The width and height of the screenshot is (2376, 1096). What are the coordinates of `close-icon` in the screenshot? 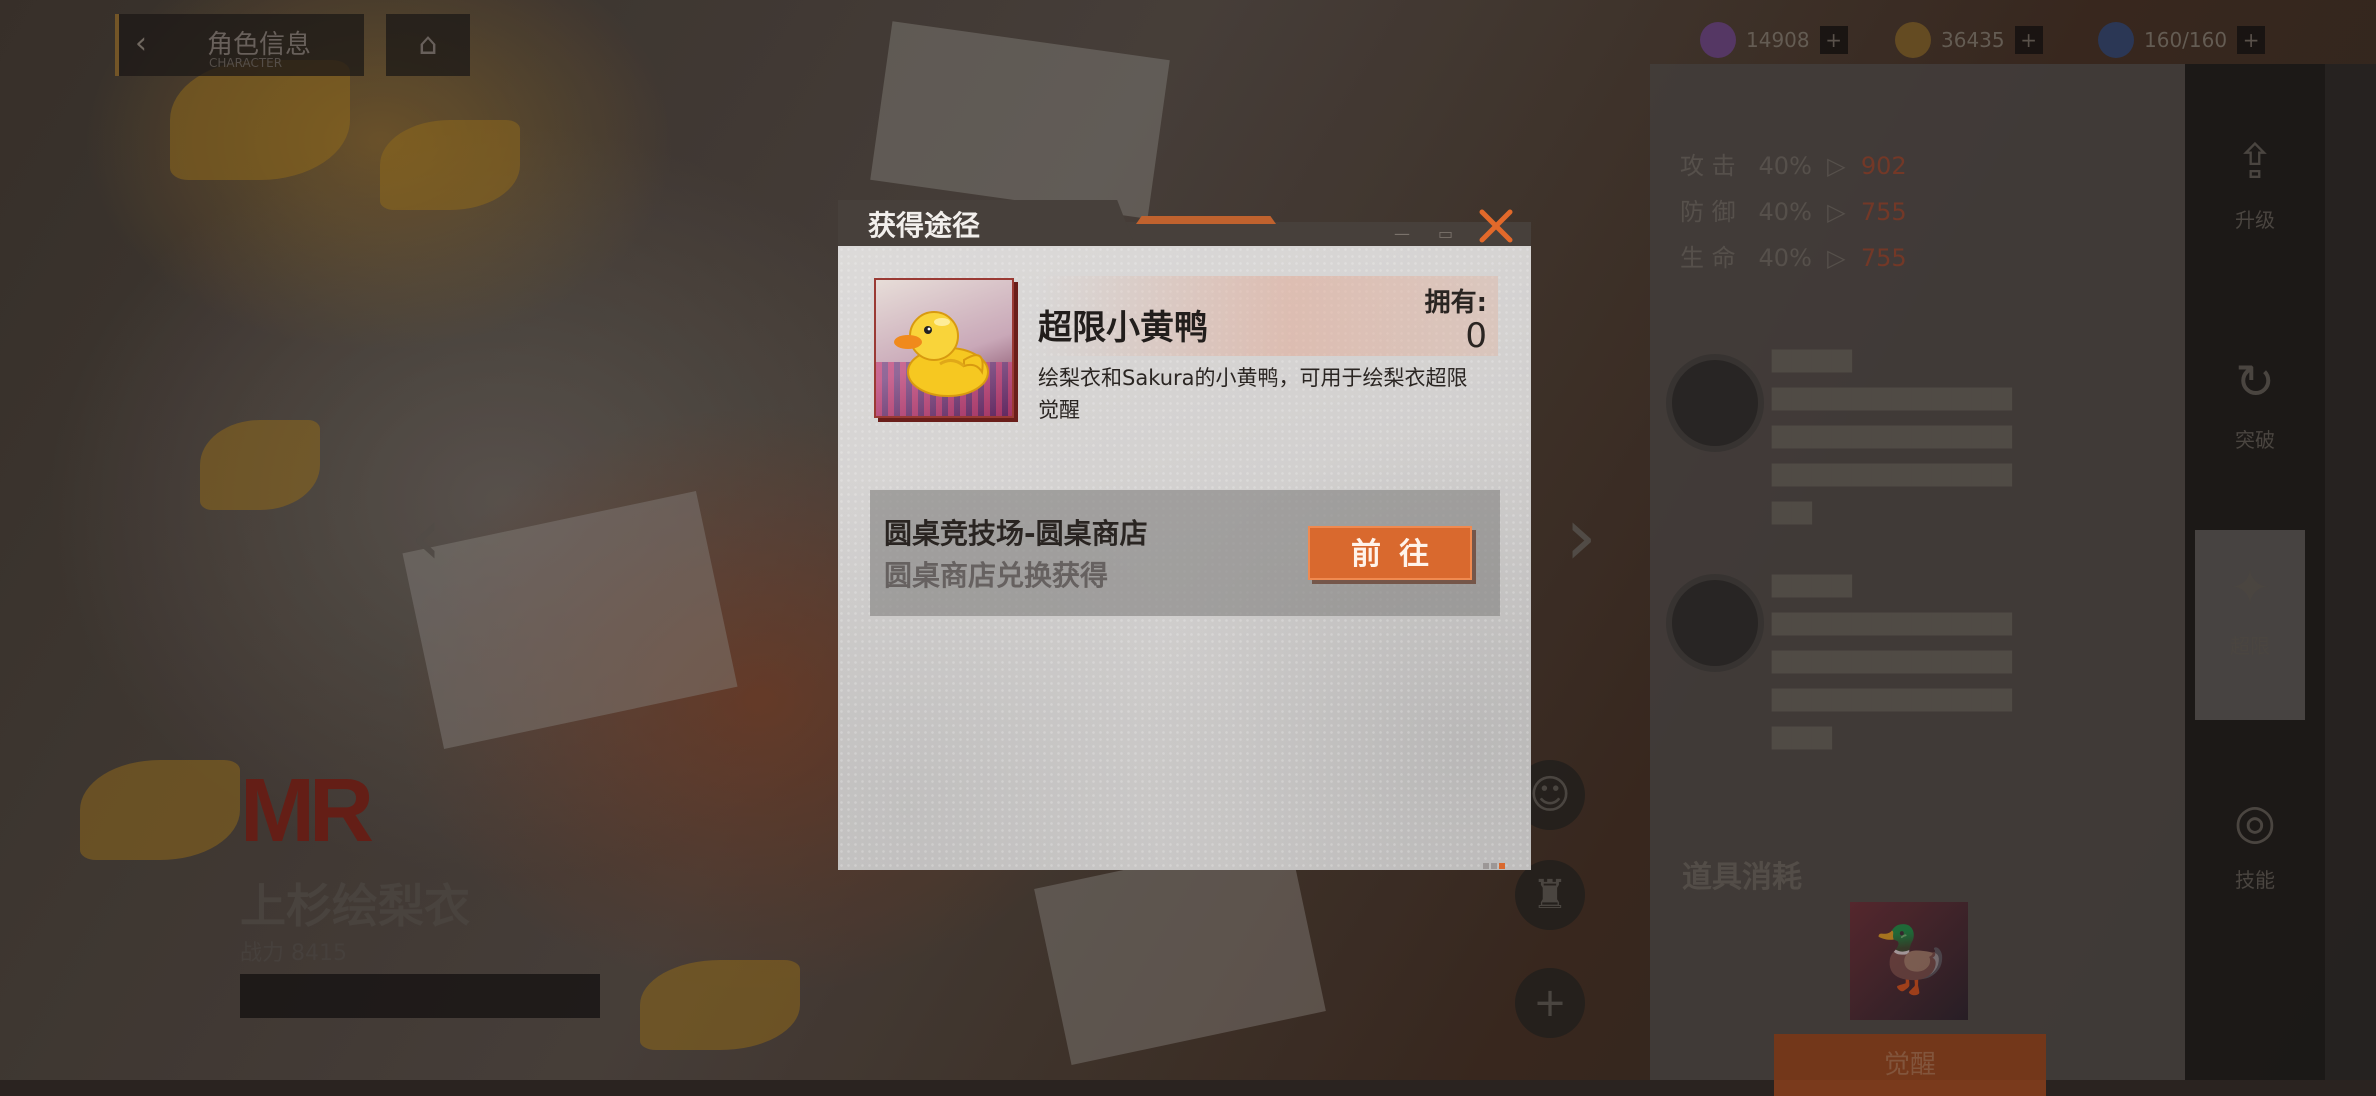 It's located at (1496, 226).